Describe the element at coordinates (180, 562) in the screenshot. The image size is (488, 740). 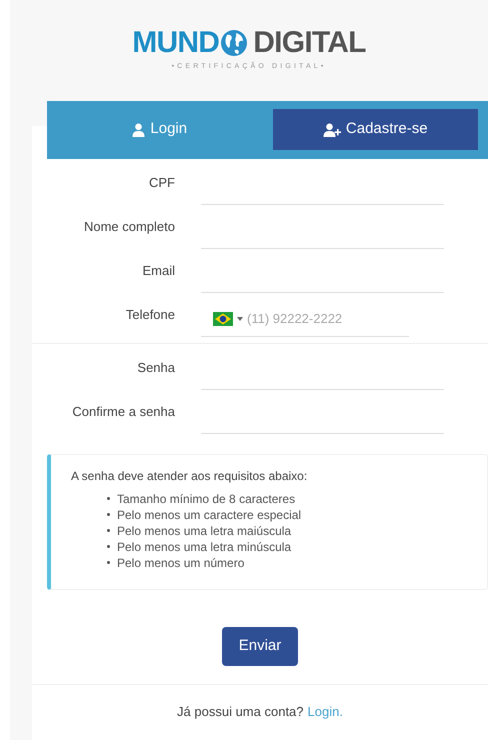
I see `requirement-item: Pelo menos um número` at that location.